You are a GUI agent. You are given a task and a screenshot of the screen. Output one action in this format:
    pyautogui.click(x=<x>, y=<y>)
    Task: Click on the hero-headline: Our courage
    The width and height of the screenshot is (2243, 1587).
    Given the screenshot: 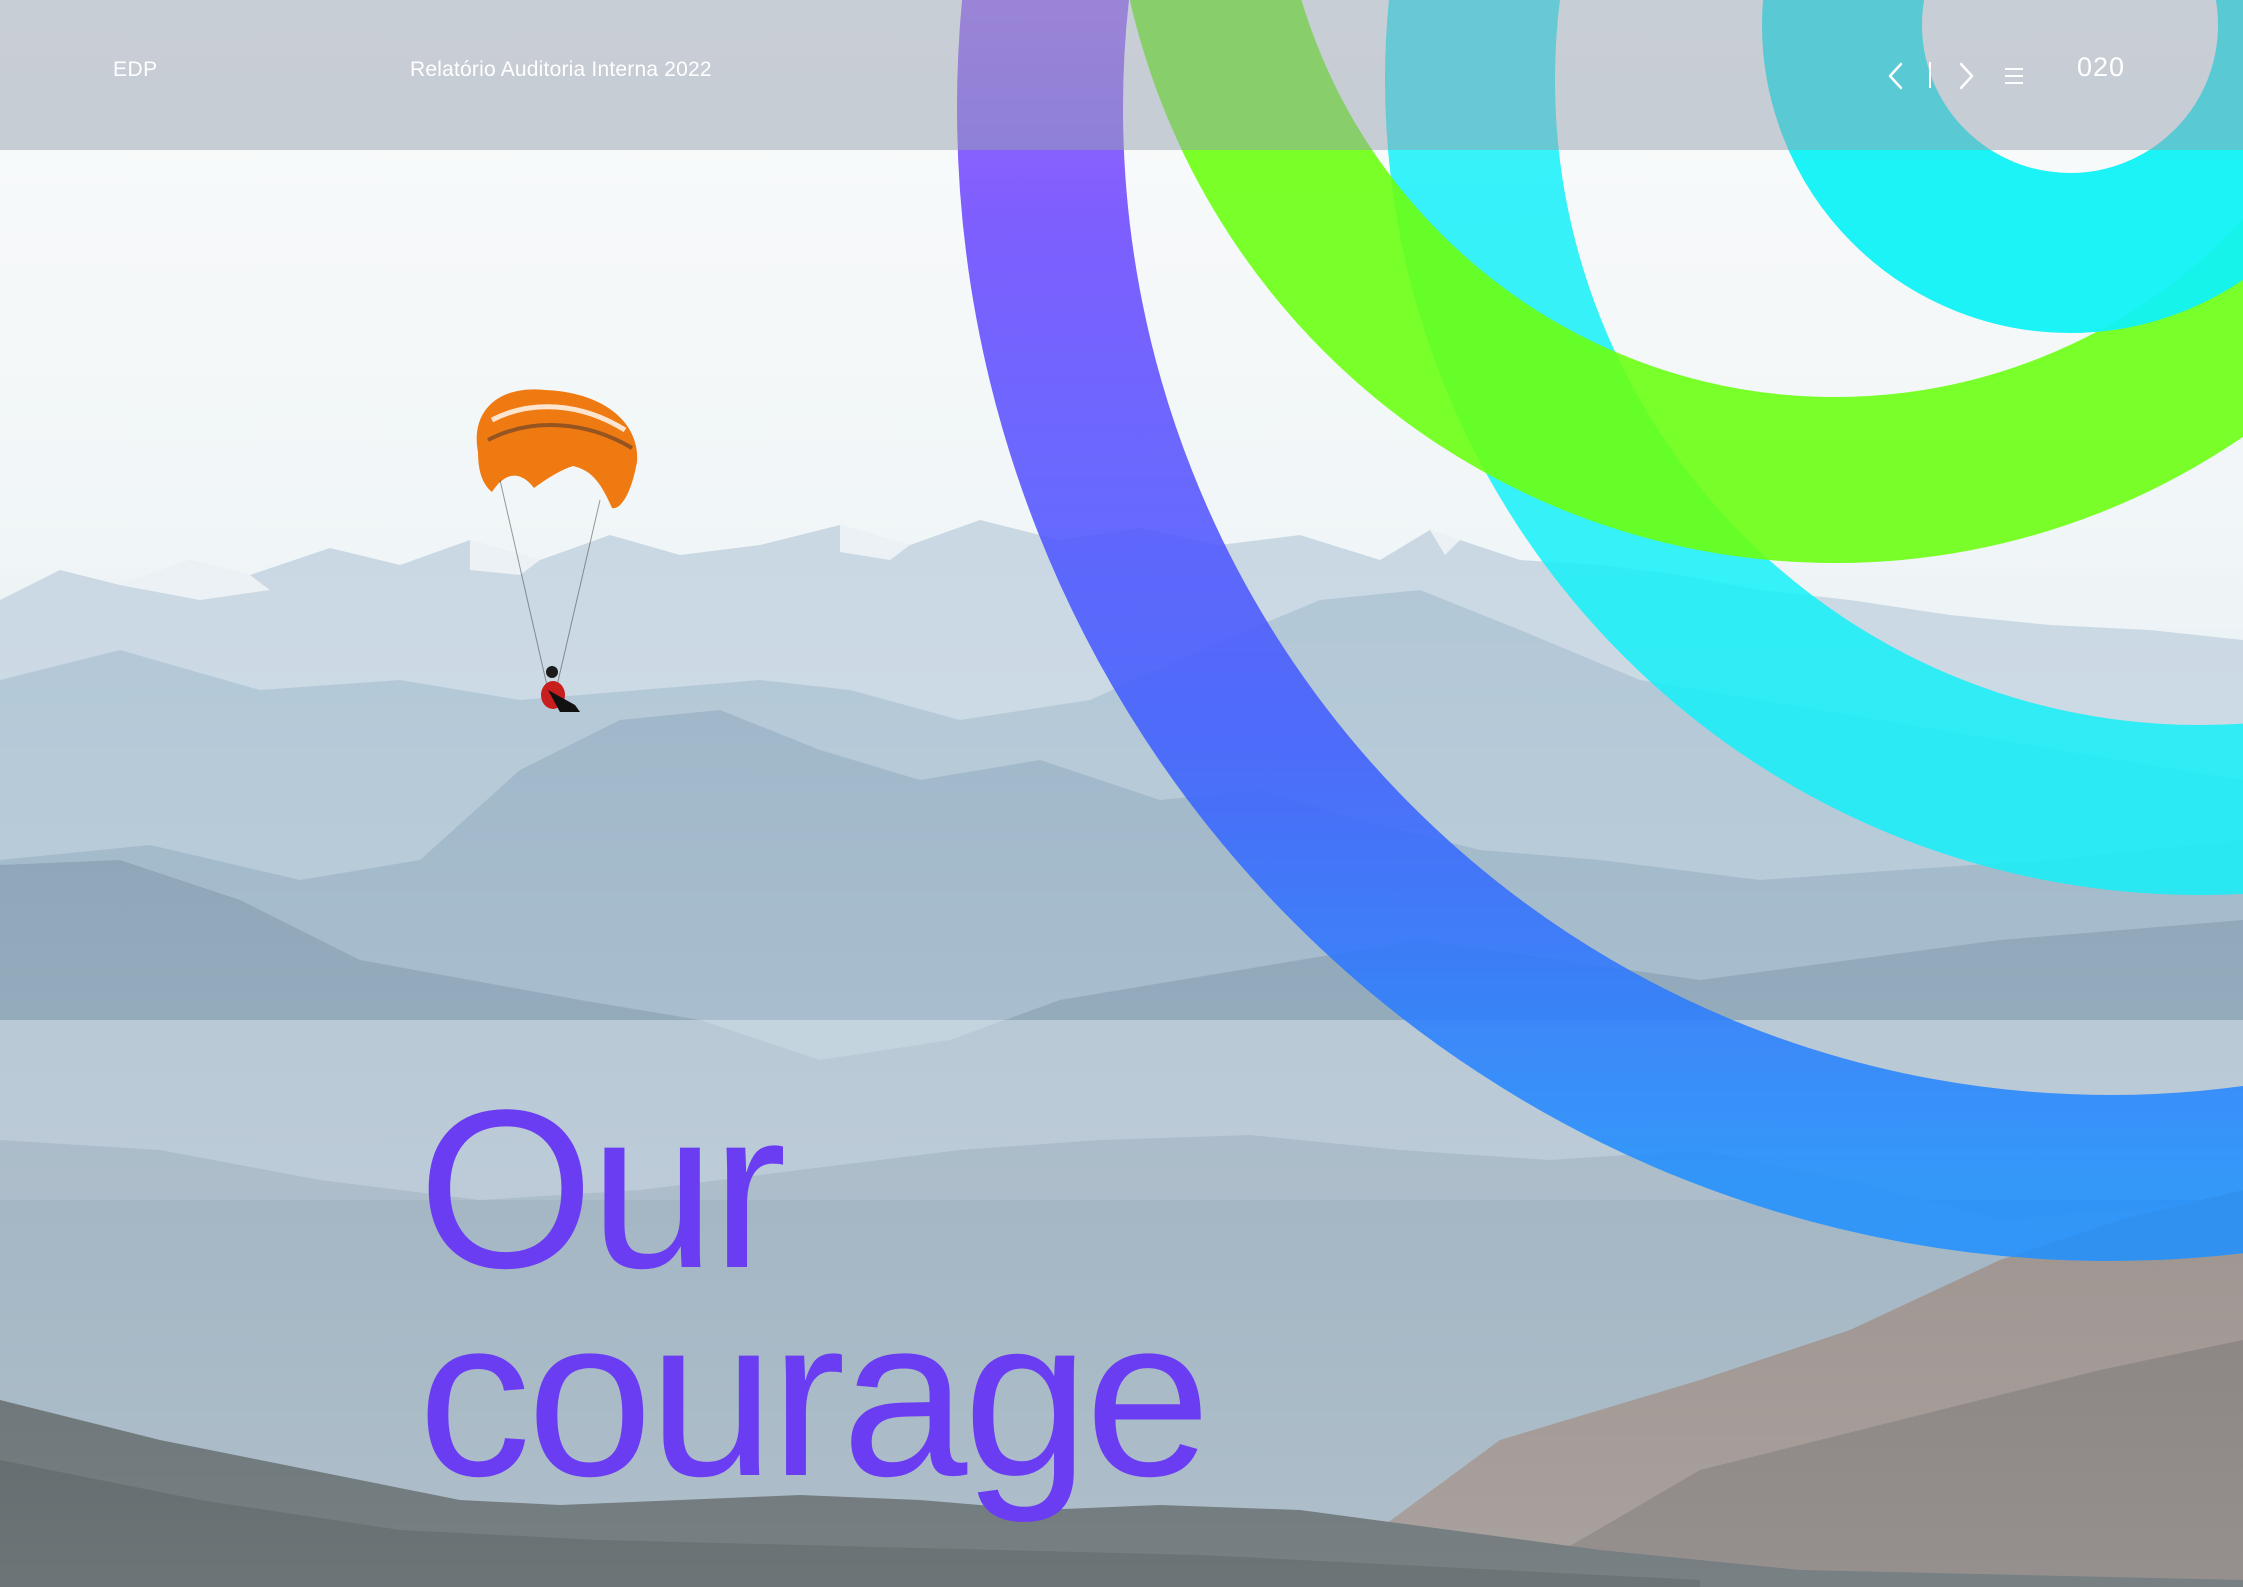 What is the action you would take?
    pyautogui.click(x=814, y=1292)
    